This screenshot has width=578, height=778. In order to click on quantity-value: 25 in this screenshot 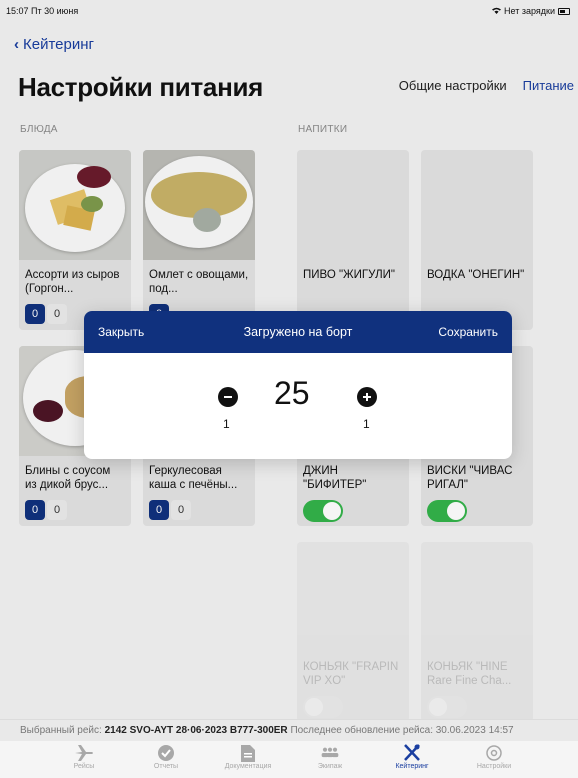, I will do `click(292, 393)`.